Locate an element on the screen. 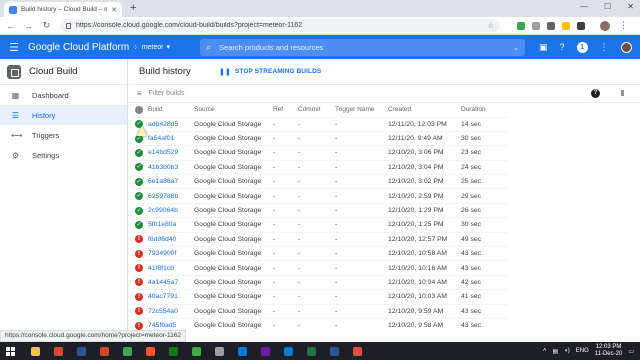  trigger-cell: - is located at coordinates (361, 210).